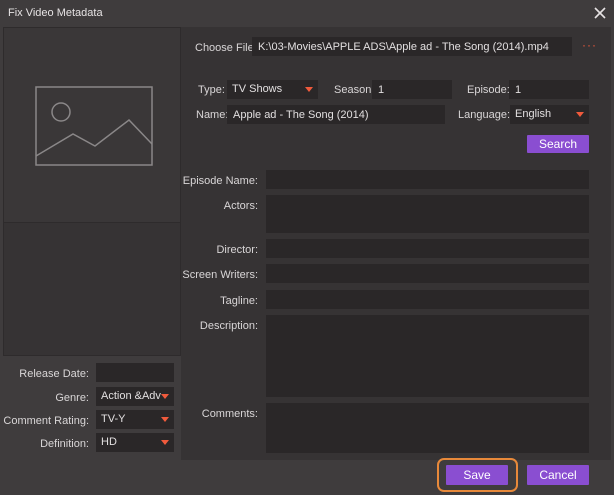 The width and height of the screenshot is (614, 495). What do you see at coordinates (72, 398) in the screenshot?
I see `genre-label: Genre:` at bounding box center [72, 398].